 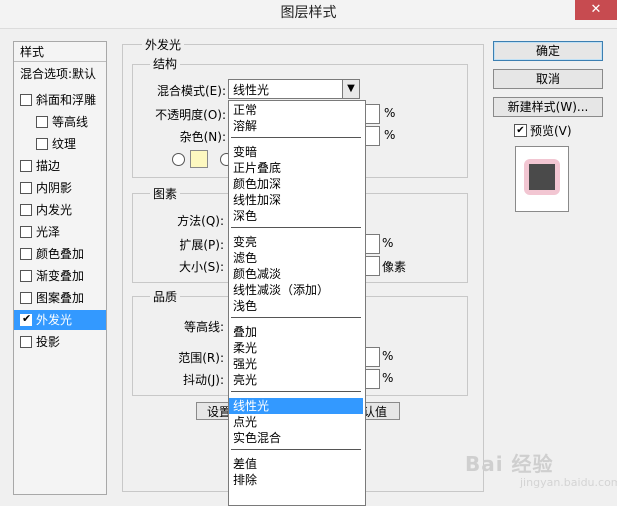 What do you see at coordinates (296, 152) in the screenshot?
I see `blend-mode-option: 变暗` at bounding box center [296, 152].